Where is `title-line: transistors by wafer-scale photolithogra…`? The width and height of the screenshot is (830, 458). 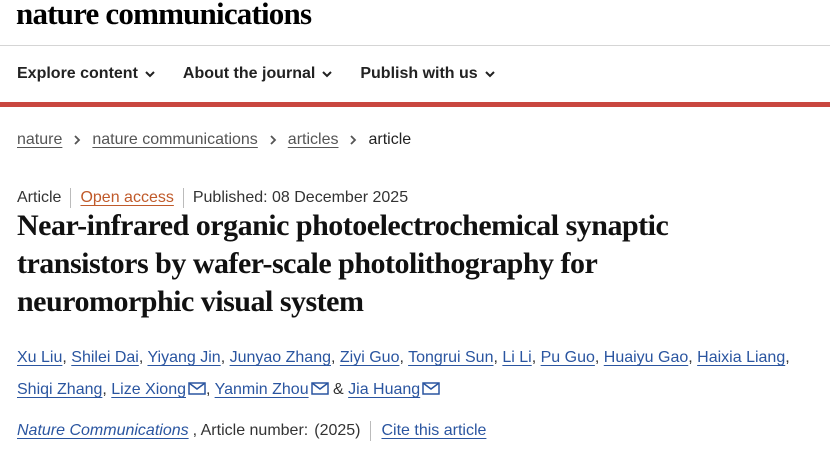 title-line: transistors by wafer-scale photolithogra… is located at coordinates (307, 263).